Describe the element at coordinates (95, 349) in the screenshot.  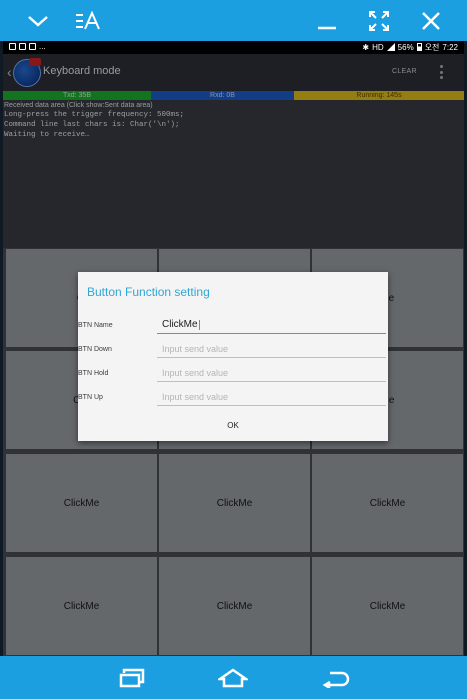
I see `btn-down-label: BTN Down` at that location.